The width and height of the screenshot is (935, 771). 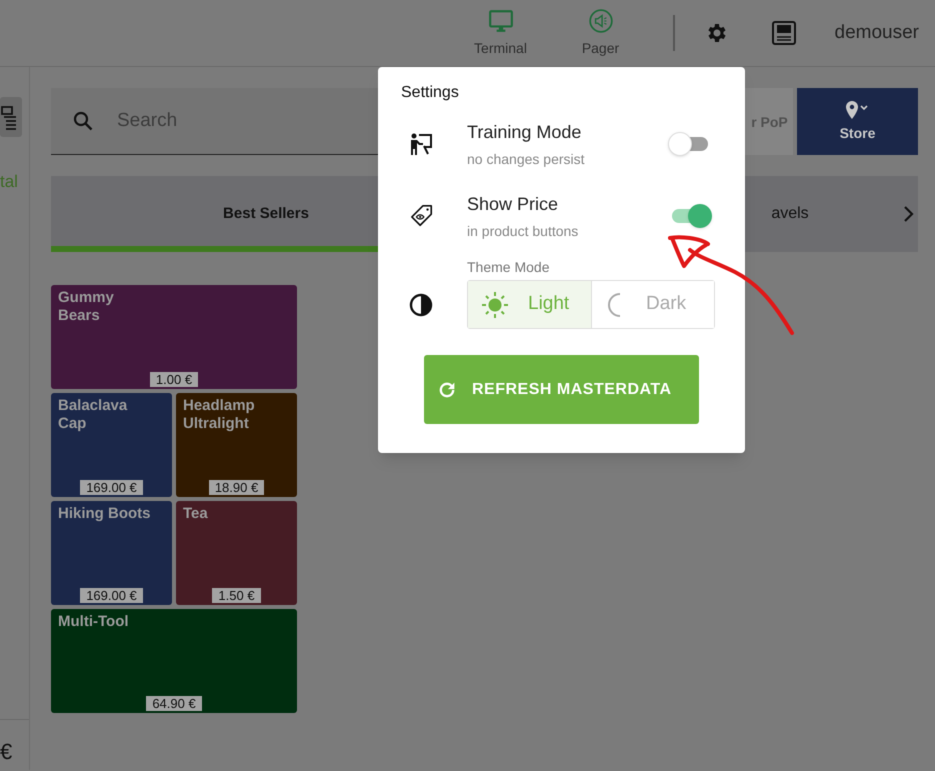 What do you see at coordinates (526, 159) in the screenshot?
I see `setting-hint: no changes persist` at bounding box center [526, 159].